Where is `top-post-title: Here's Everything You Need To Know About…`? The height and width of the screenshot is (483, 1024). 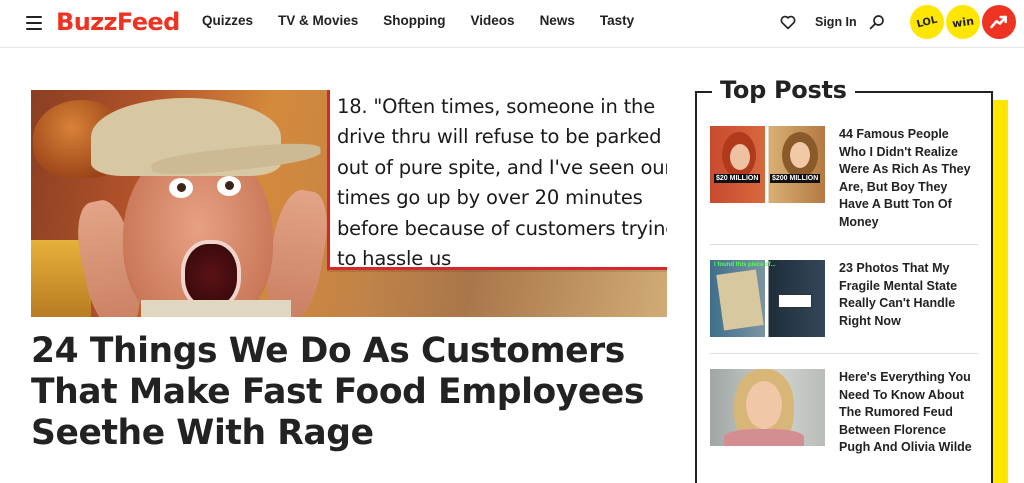 top-post-title: Here's Everything You Need To Know About… is located at coordinates (908, 413).